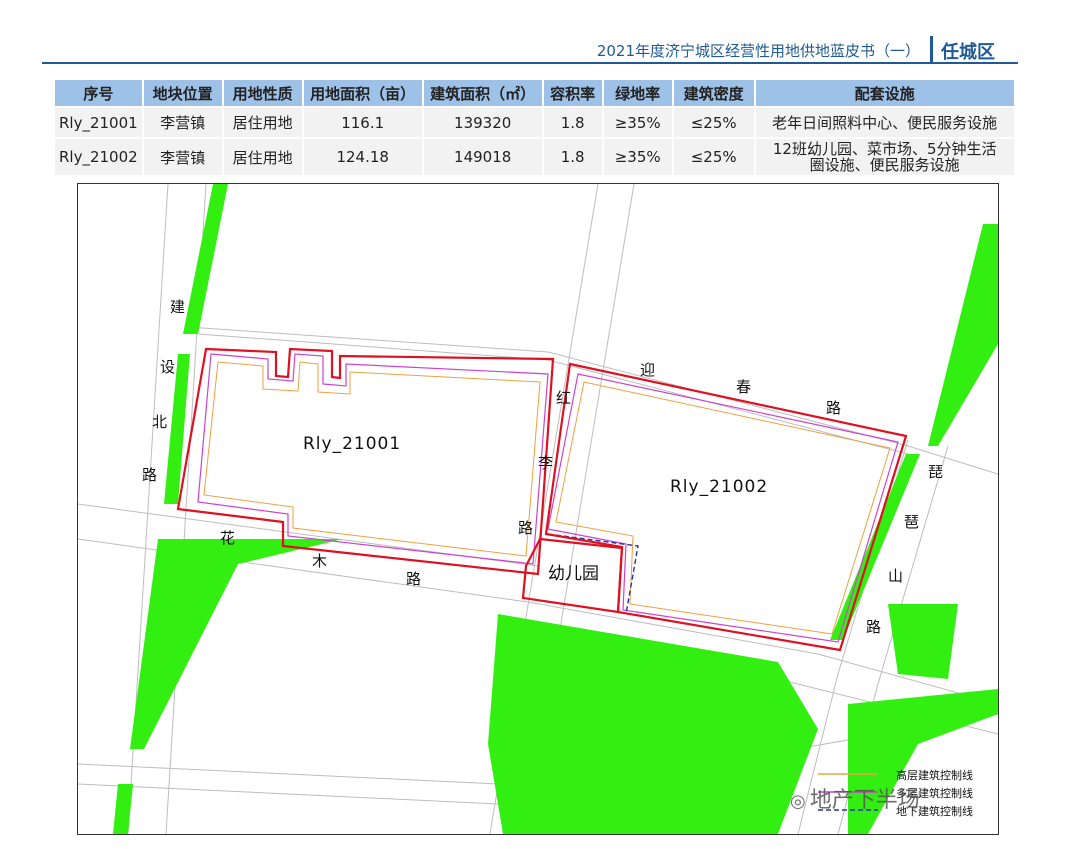 The width and height of the screenshot is (1080, 849). Describe the element at coordinates (864, 800) in the screenshot. I see `watermark-text: 地产下半场` at that location.